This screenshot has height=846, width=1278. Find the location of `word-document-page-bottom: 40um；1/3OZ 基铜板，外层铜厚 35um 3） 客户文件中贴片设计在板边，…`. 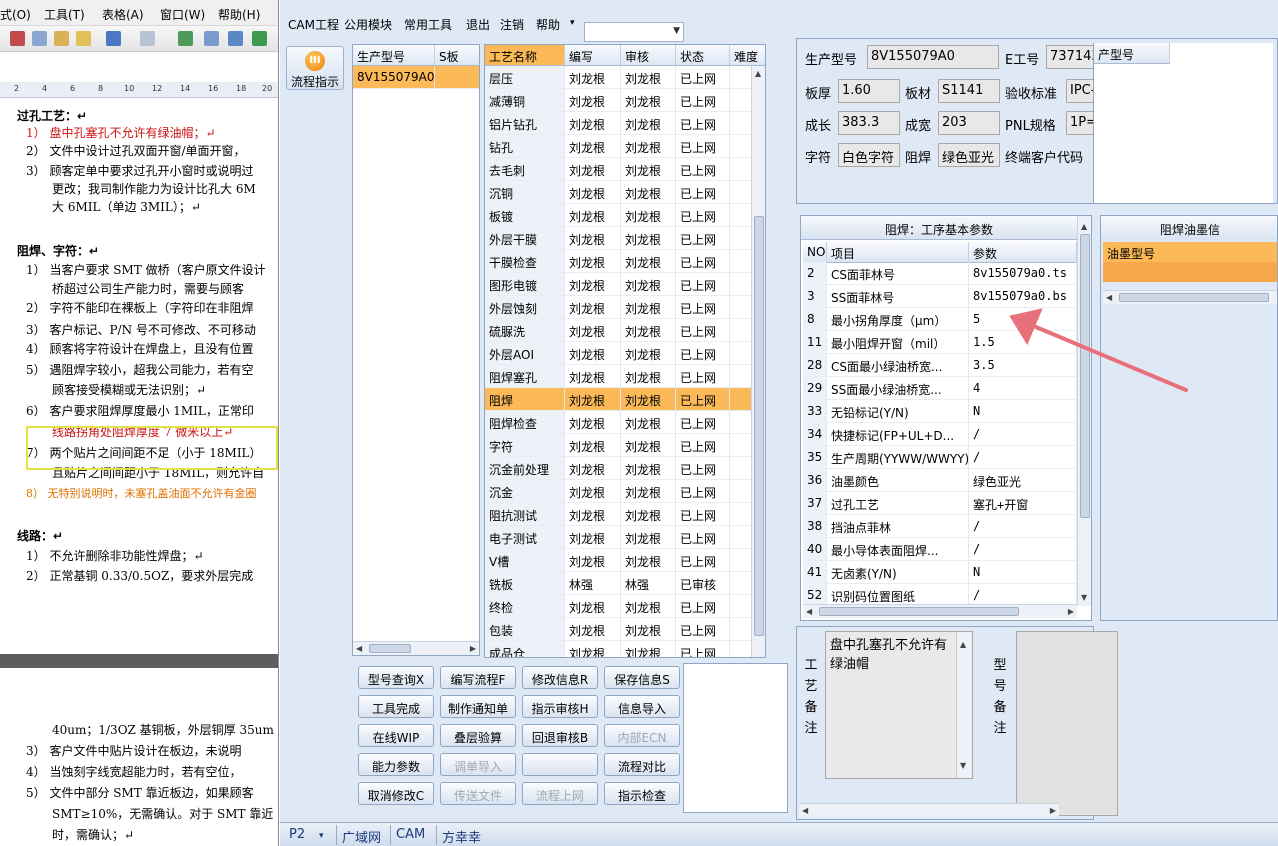

word-document-page-bottom: 40um；1/3OZ 基铜板，外层铜厚 35um 3） 客户文件中贴片设计在板边，… is located at coordinates (139, 757).